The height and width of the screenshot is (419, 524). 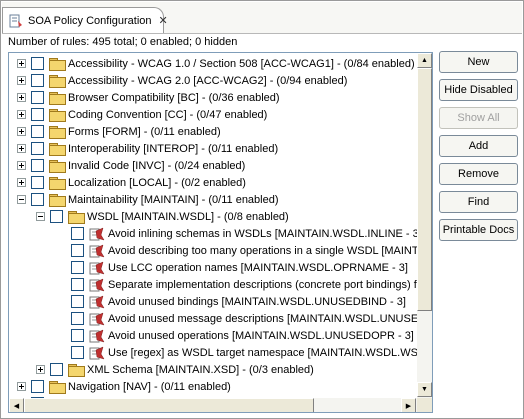 I want to click on tab-soa-policy-configuration: SOA Policy Configuration ✕, so click(x=85, y=20).